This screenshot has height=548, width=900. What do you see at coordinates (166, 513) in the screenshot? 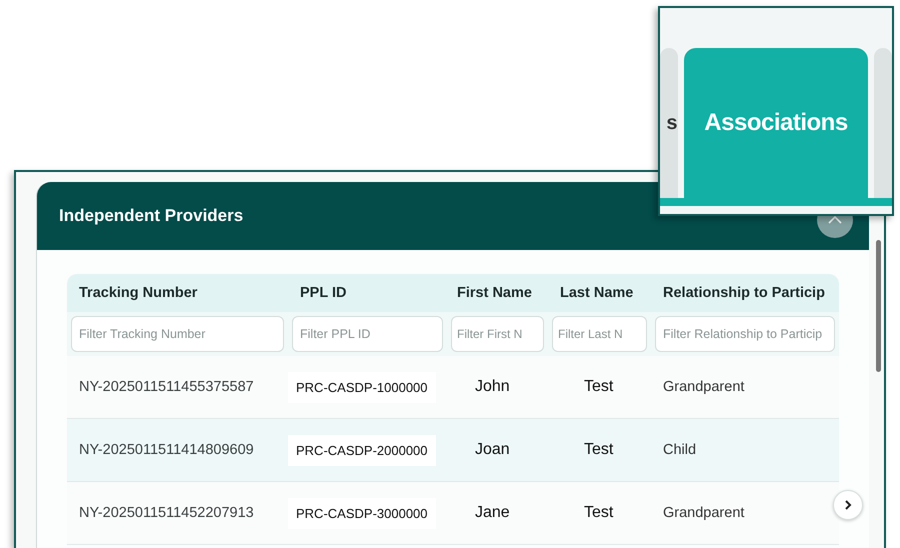
I see `table-cell: NY-2025011511452207913` at bounding box center [166, 513].